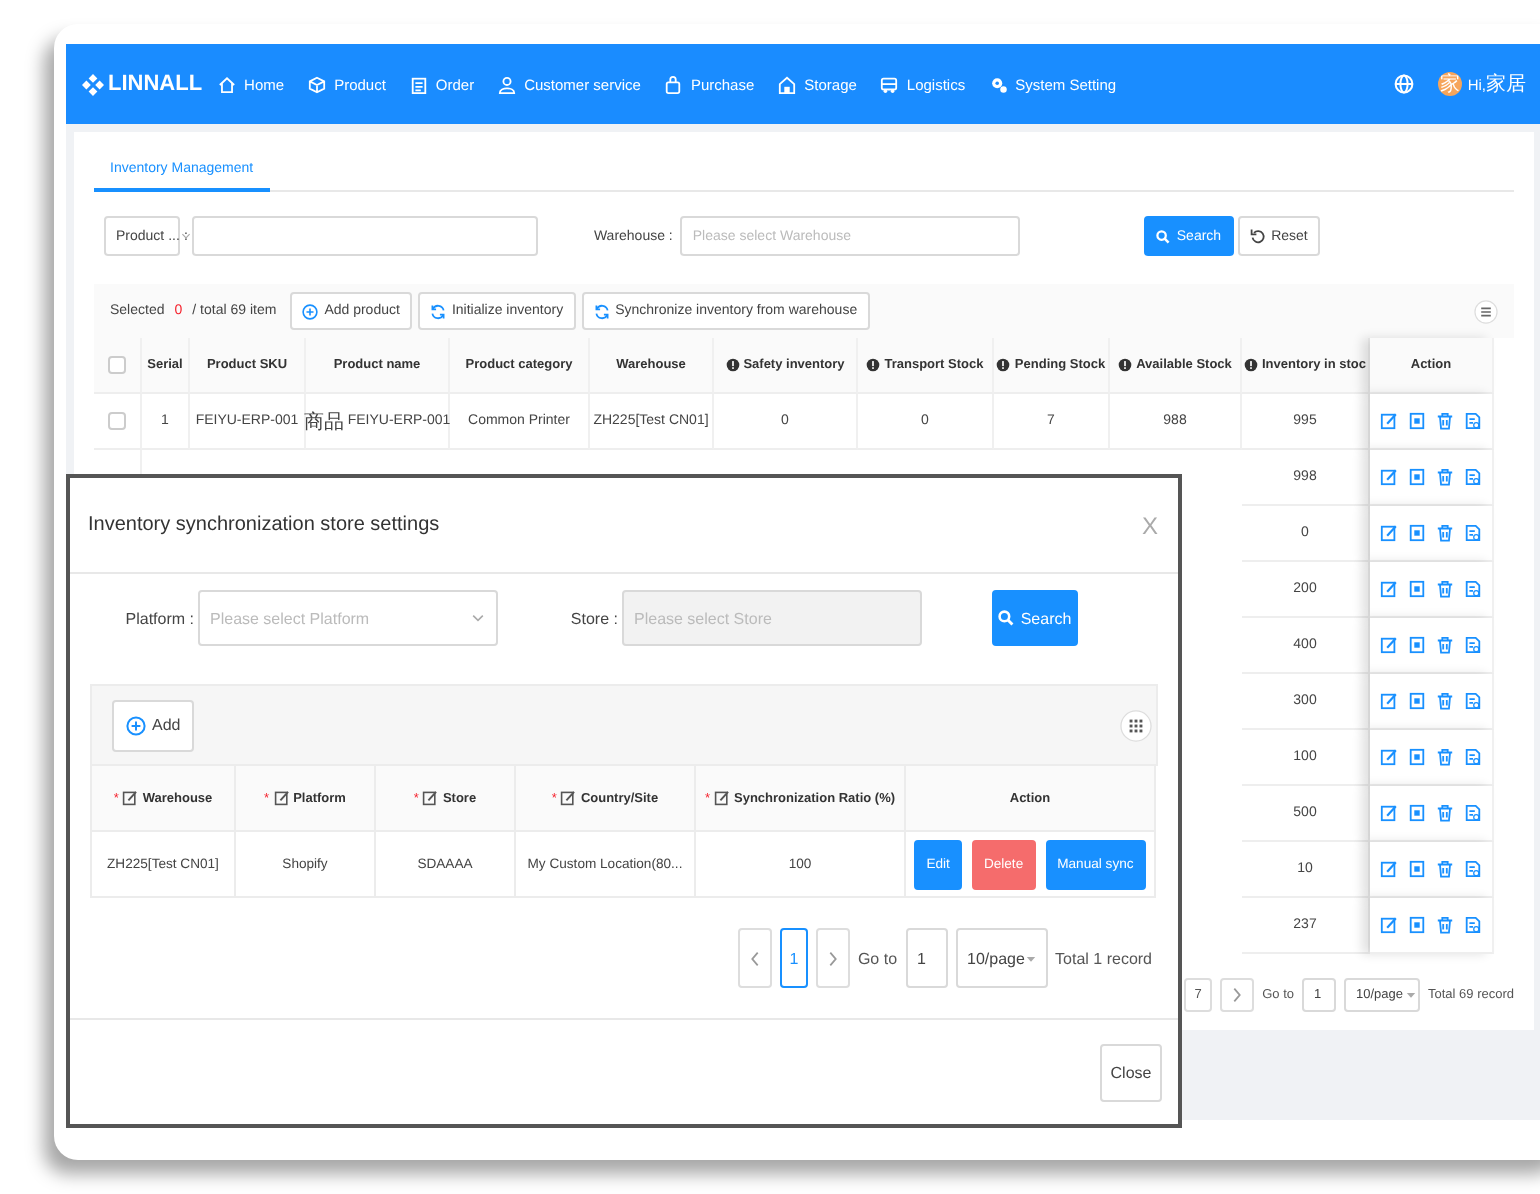 This screenshot has width=1540, height=1194. What do you see at coordinates (673, 84) in the screenshot?
I see `bag-icon` at bounding box center [673, 84].